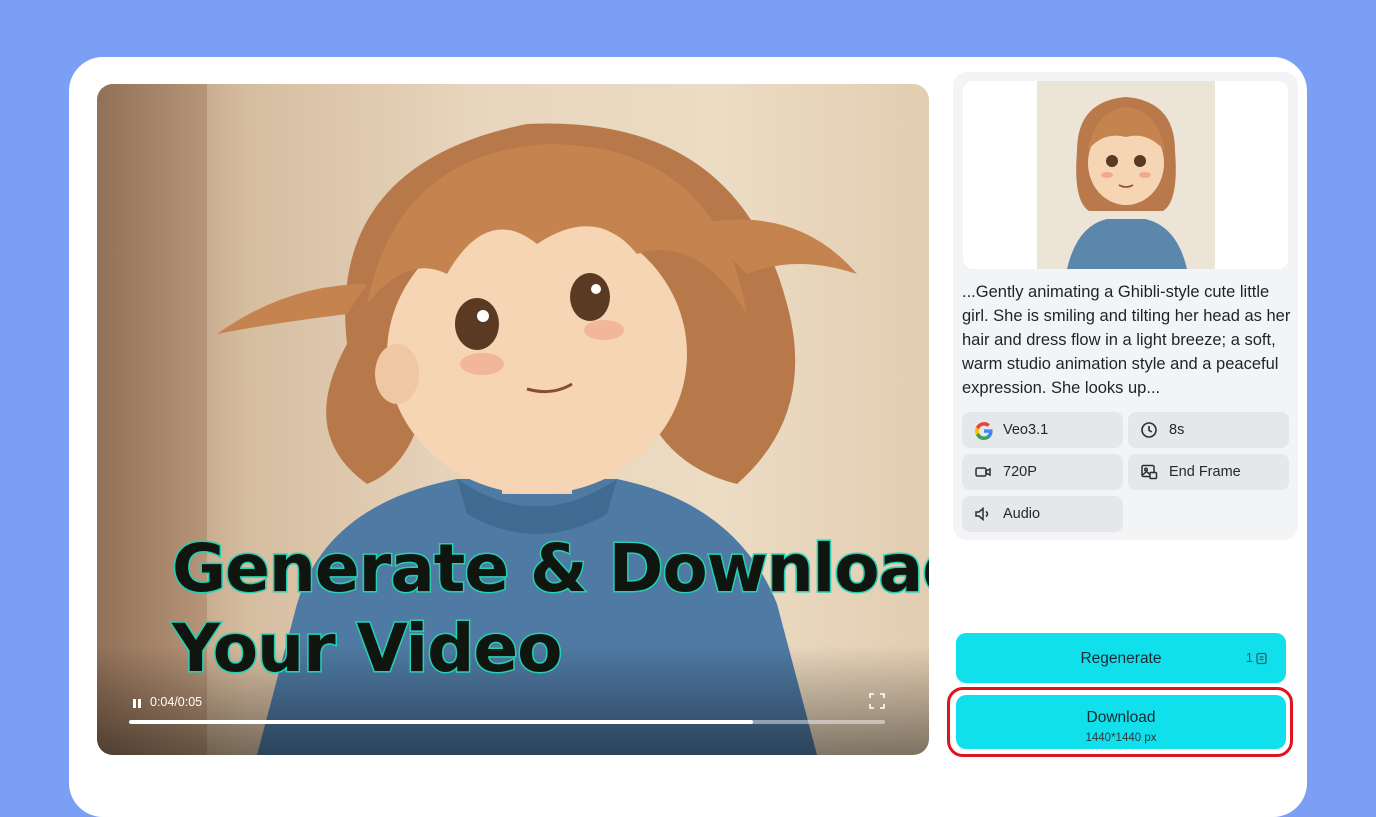 This screenshot has height=817, width=1376. I want to click on video-progress-fill, so click(441, 722).